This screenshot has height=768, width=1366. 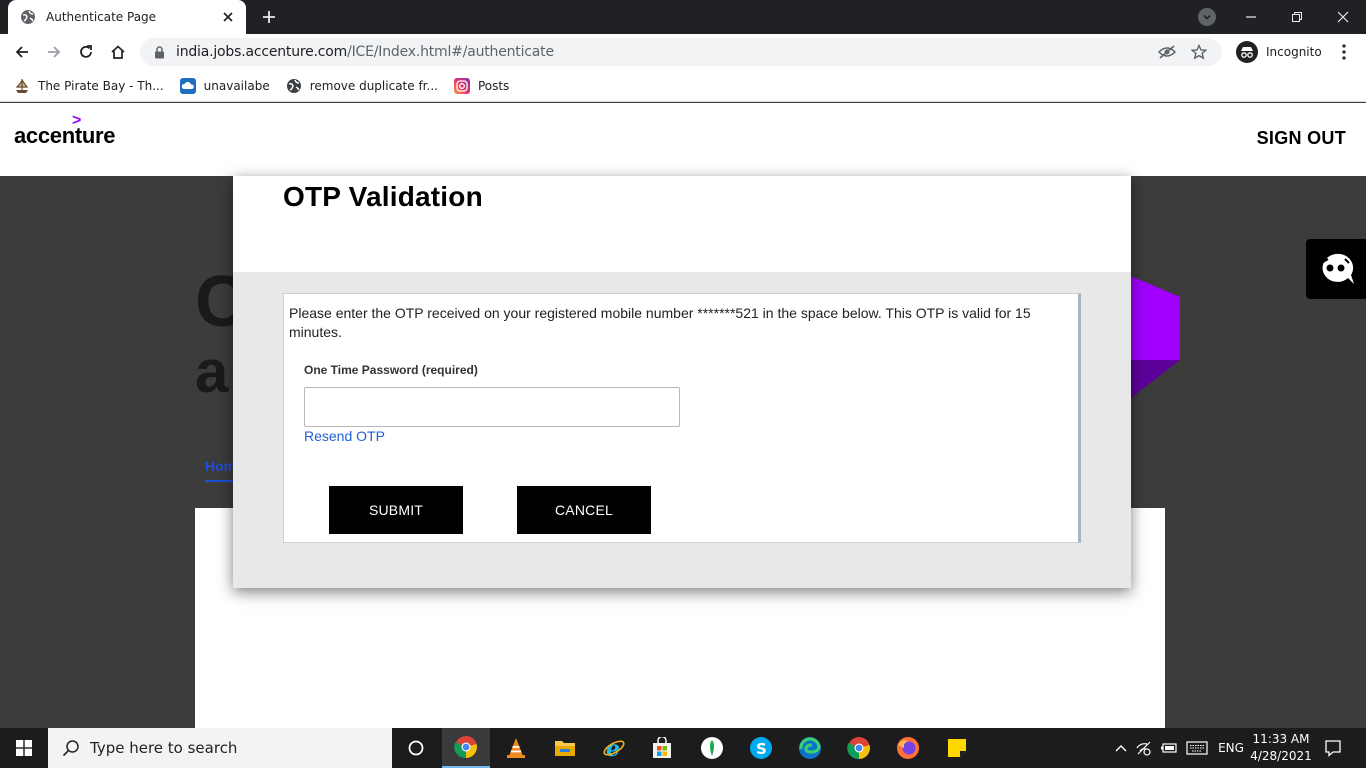 I want to click on clock-date: 4/28/2021, so click(x=1281, y=756).